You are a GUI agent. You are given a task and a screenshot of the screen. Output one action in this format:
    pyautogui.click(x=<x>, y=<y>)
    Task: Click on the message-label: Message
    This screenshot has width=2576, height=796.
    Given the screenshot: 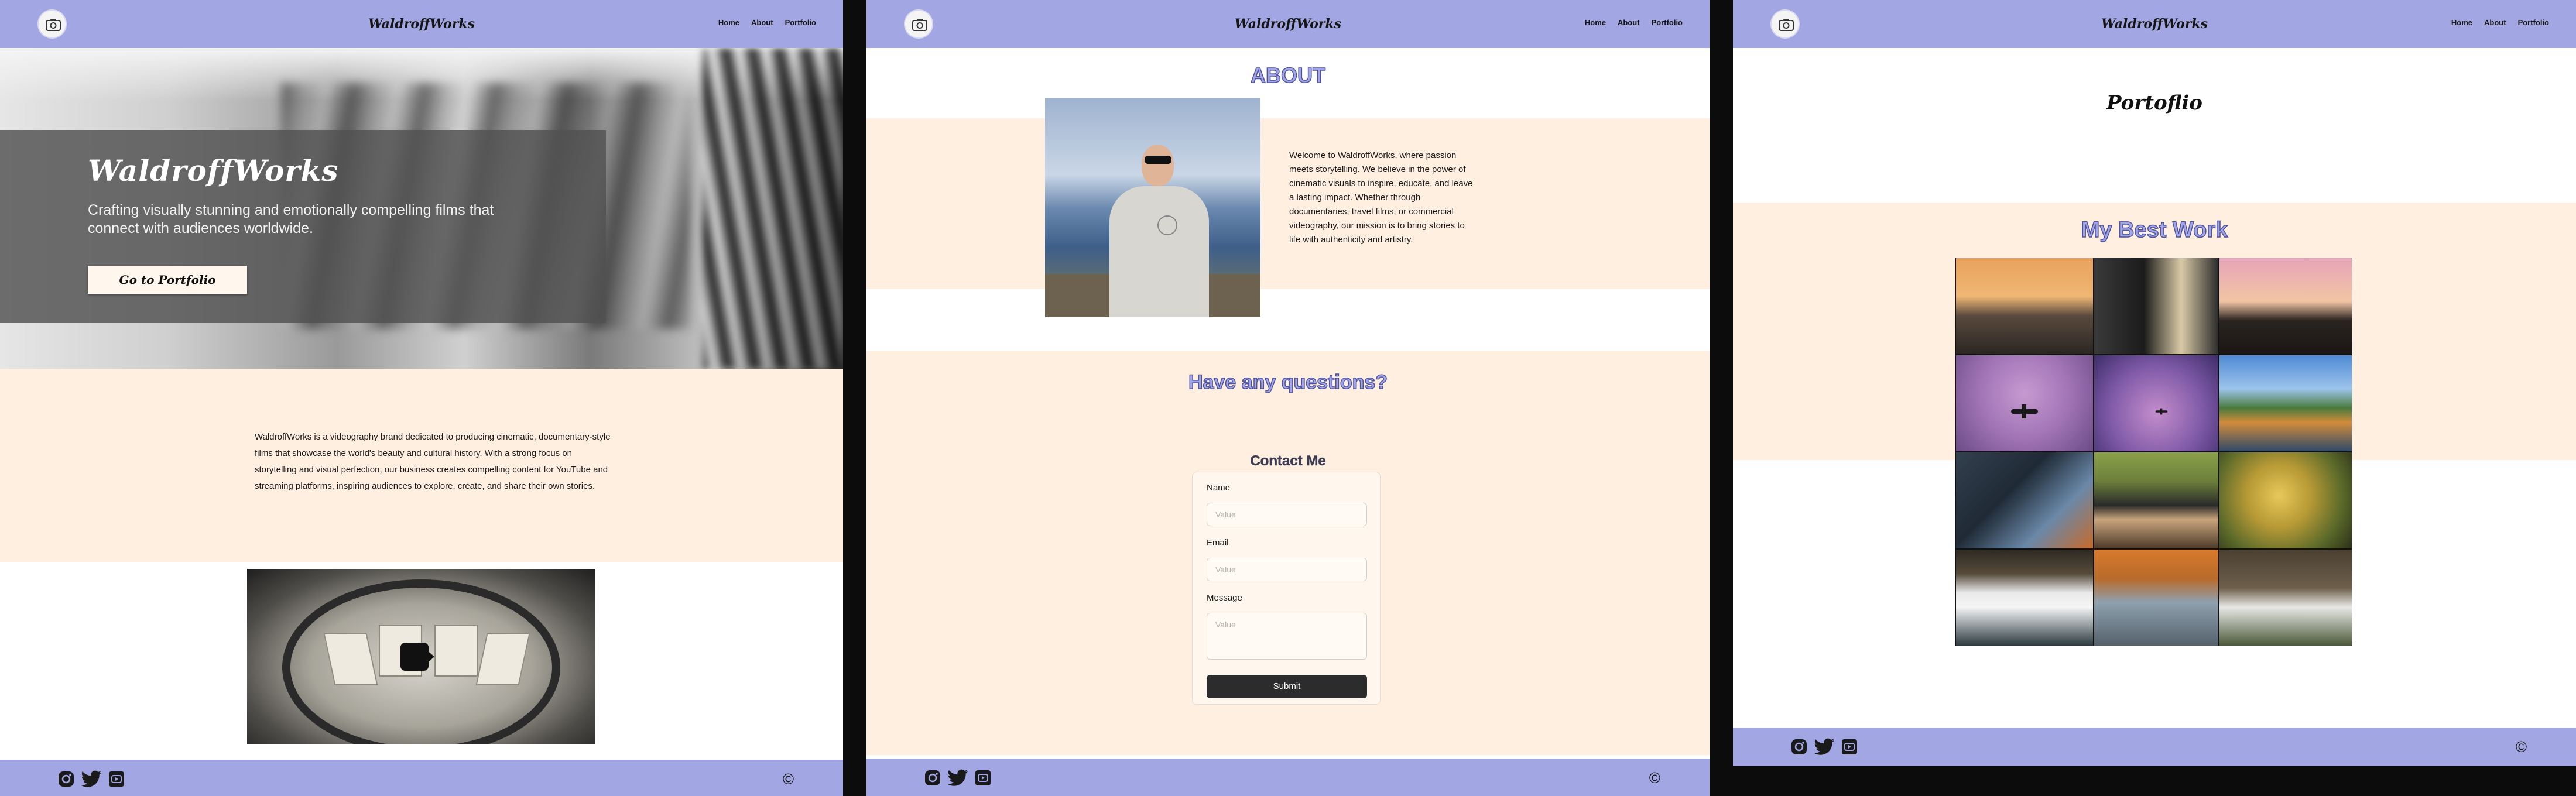 What is the action you would take?
    pyautogui.click(x=1224, y=598)
    